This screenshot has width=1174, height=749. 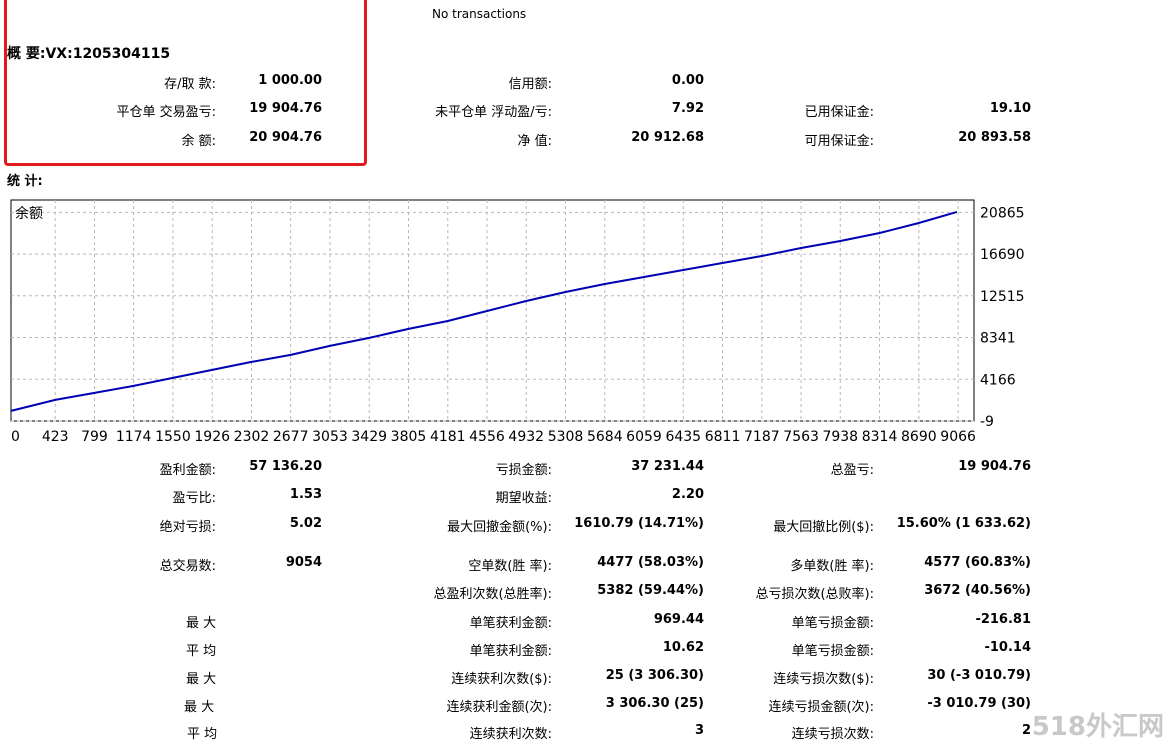 What do you see at coordinates (187, 470) in the screenshot?
I see `gross-profit-label: 盈利金额:` at bounding box center [187, 470].